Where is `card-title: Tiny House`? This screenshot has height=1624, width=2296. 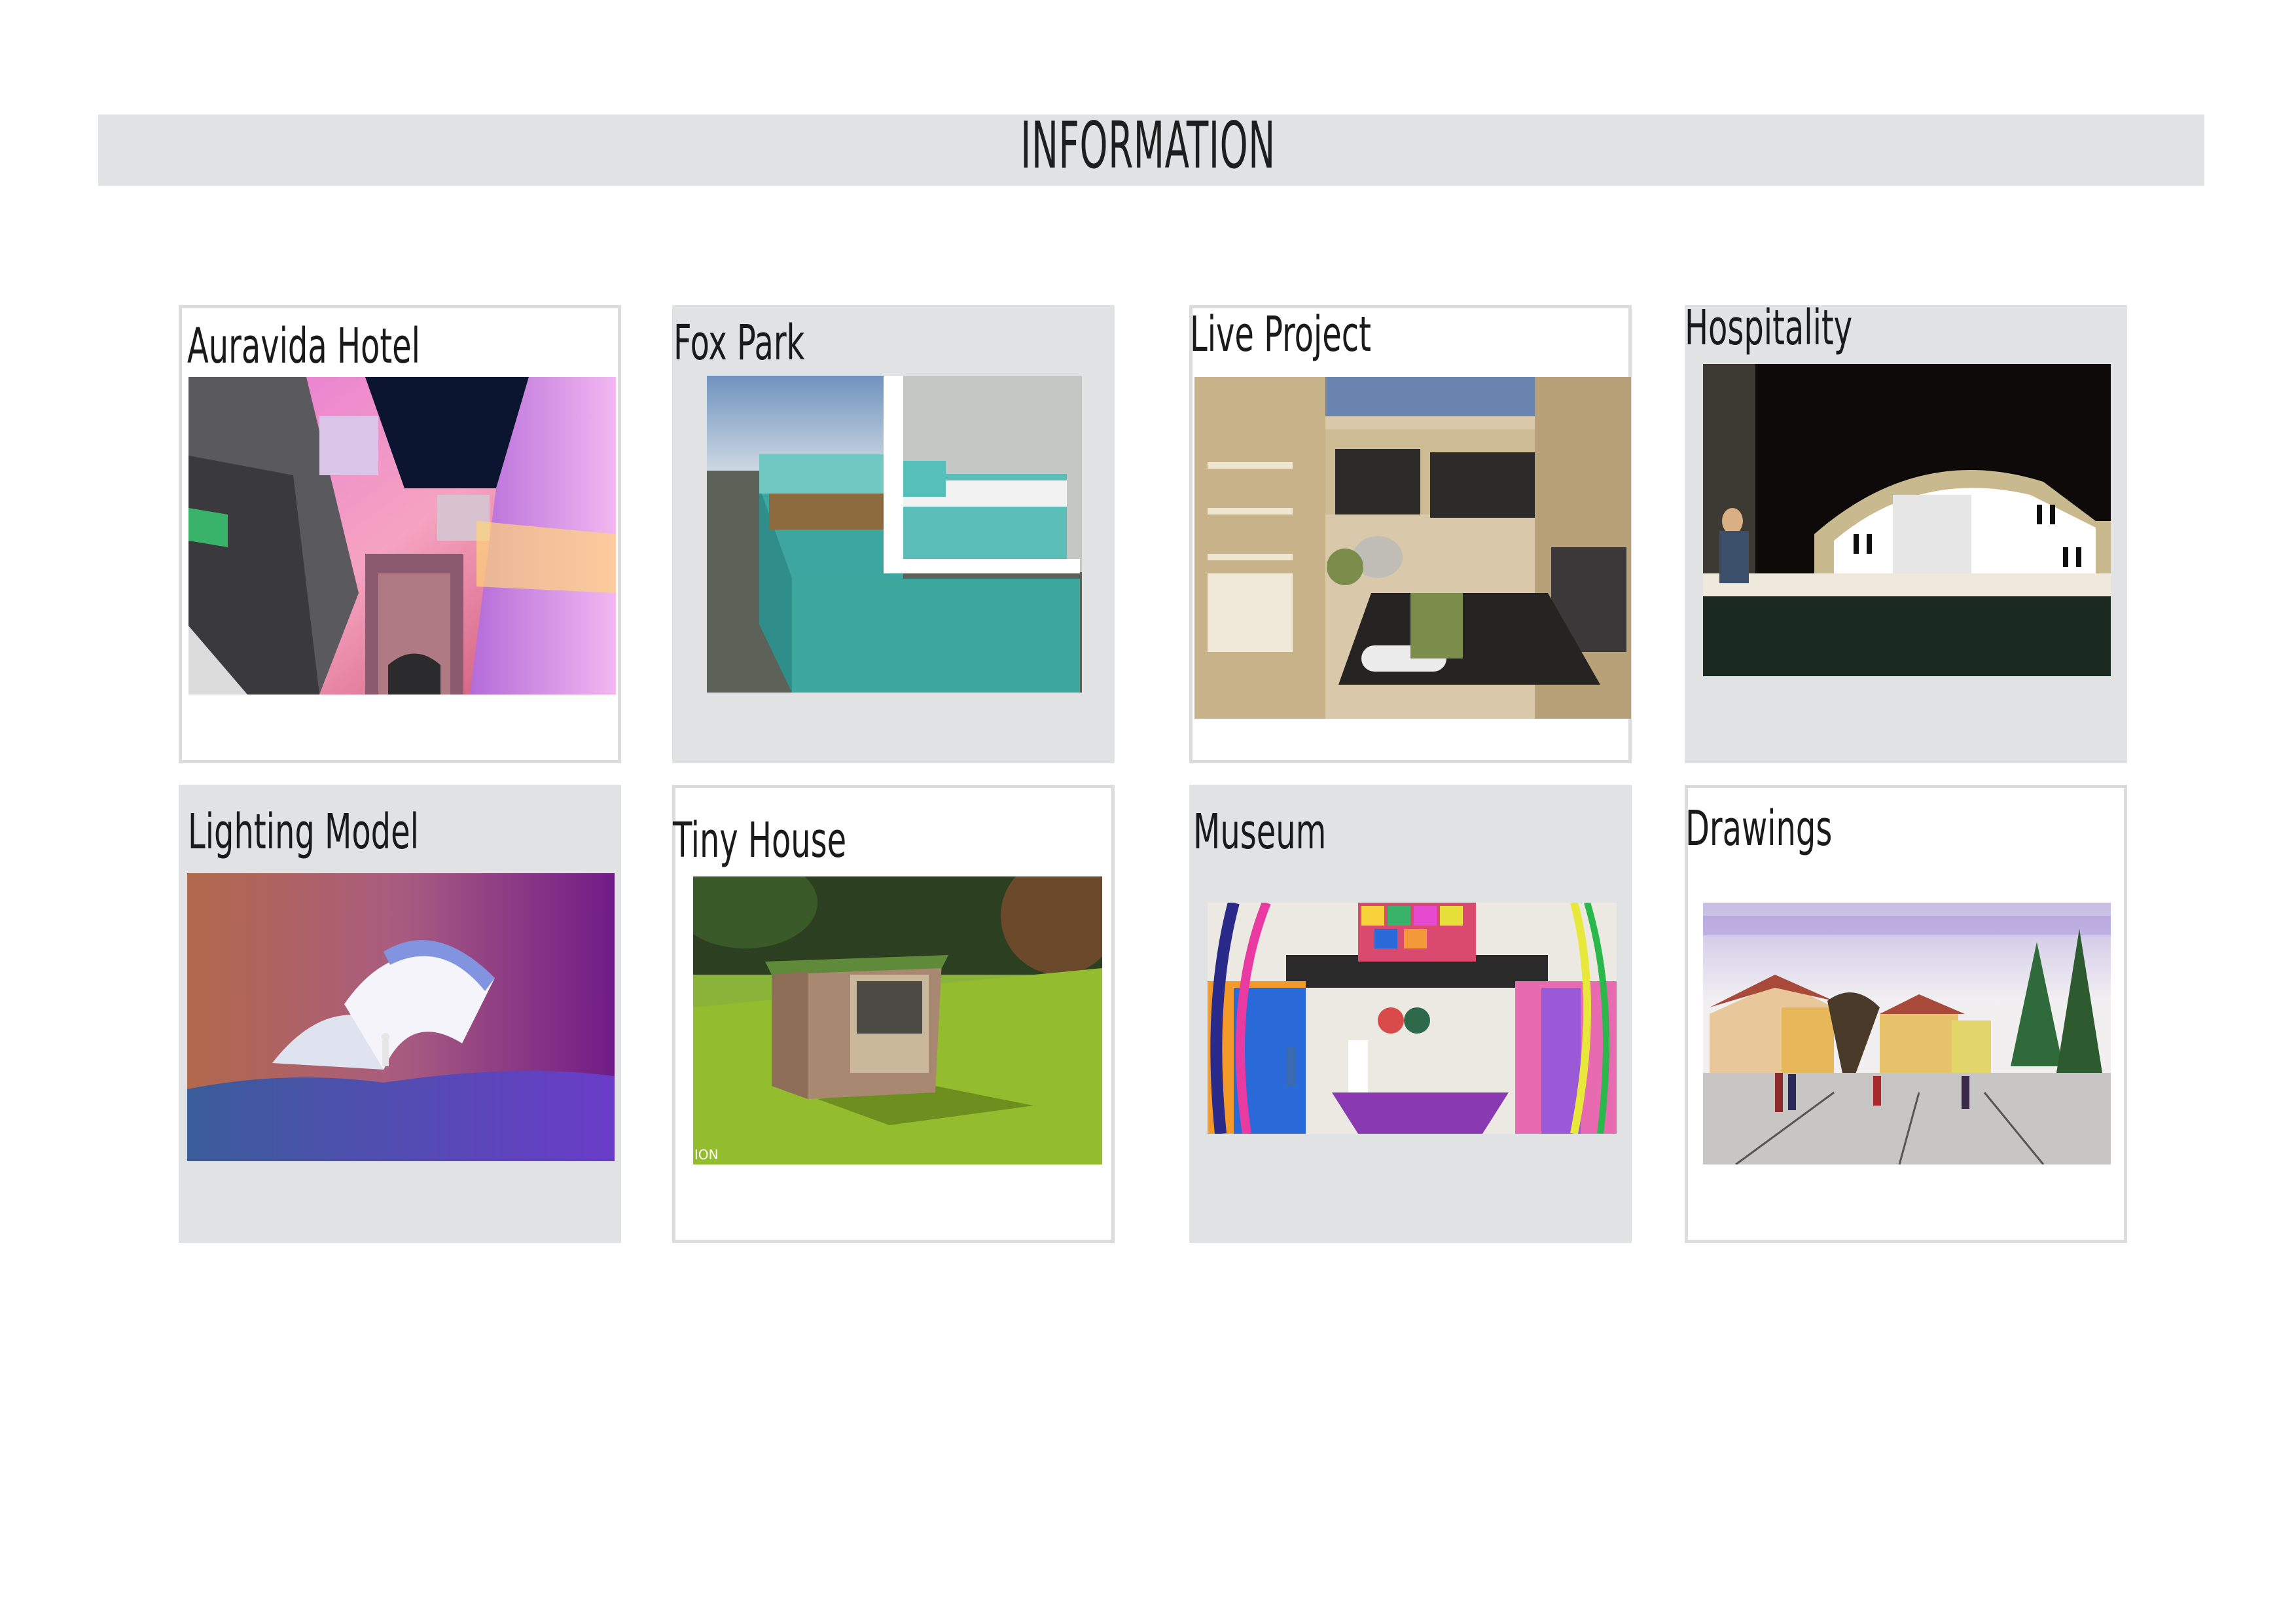
card-title: Tiny House is located at coordinates (760, 840).